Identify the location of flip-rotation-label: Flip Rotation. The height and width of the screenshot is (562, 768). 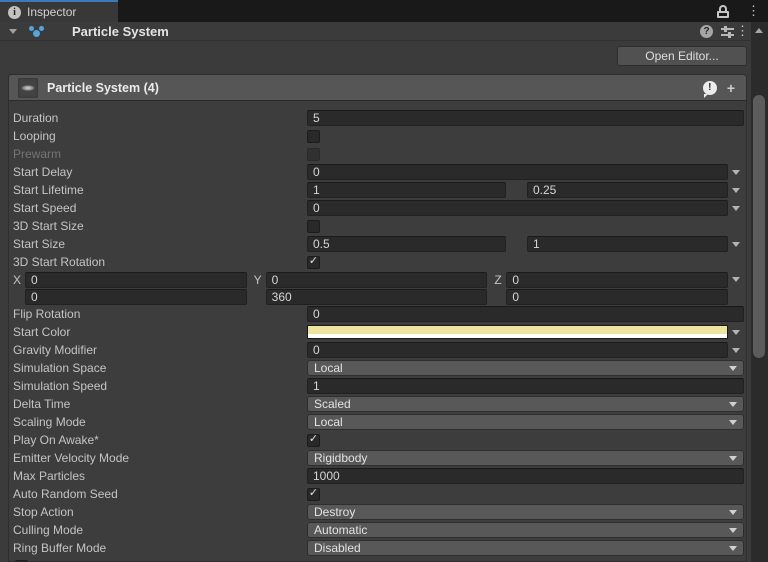
(47, 314).